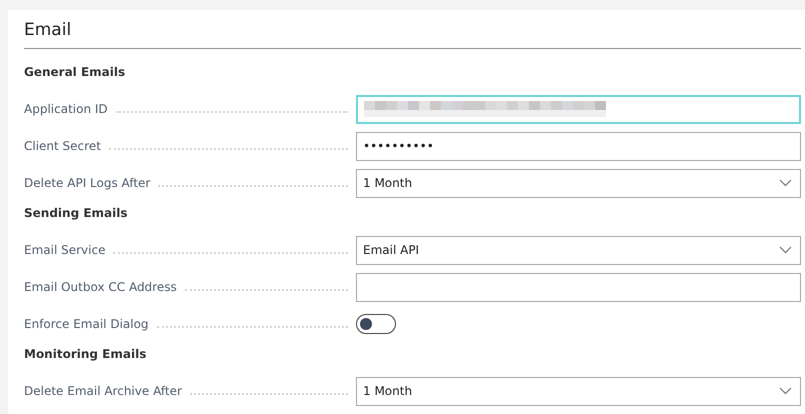  What do you see at coordinates (87, 183) in the screenshot?
I see `field-label: Delete API Logs After` at bounding box center [87, 183].